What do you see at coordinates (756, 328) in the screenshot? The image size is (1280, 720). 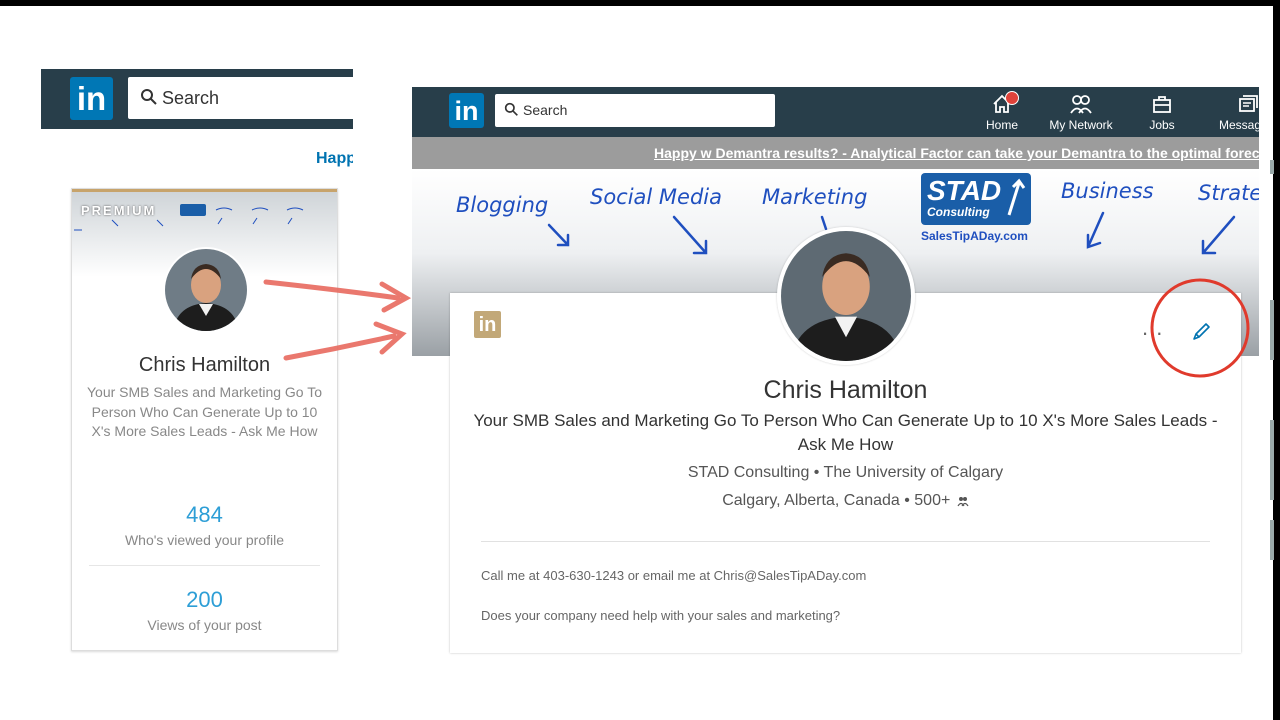 I see `annotation-overlay` at bounding box center [756, 328].